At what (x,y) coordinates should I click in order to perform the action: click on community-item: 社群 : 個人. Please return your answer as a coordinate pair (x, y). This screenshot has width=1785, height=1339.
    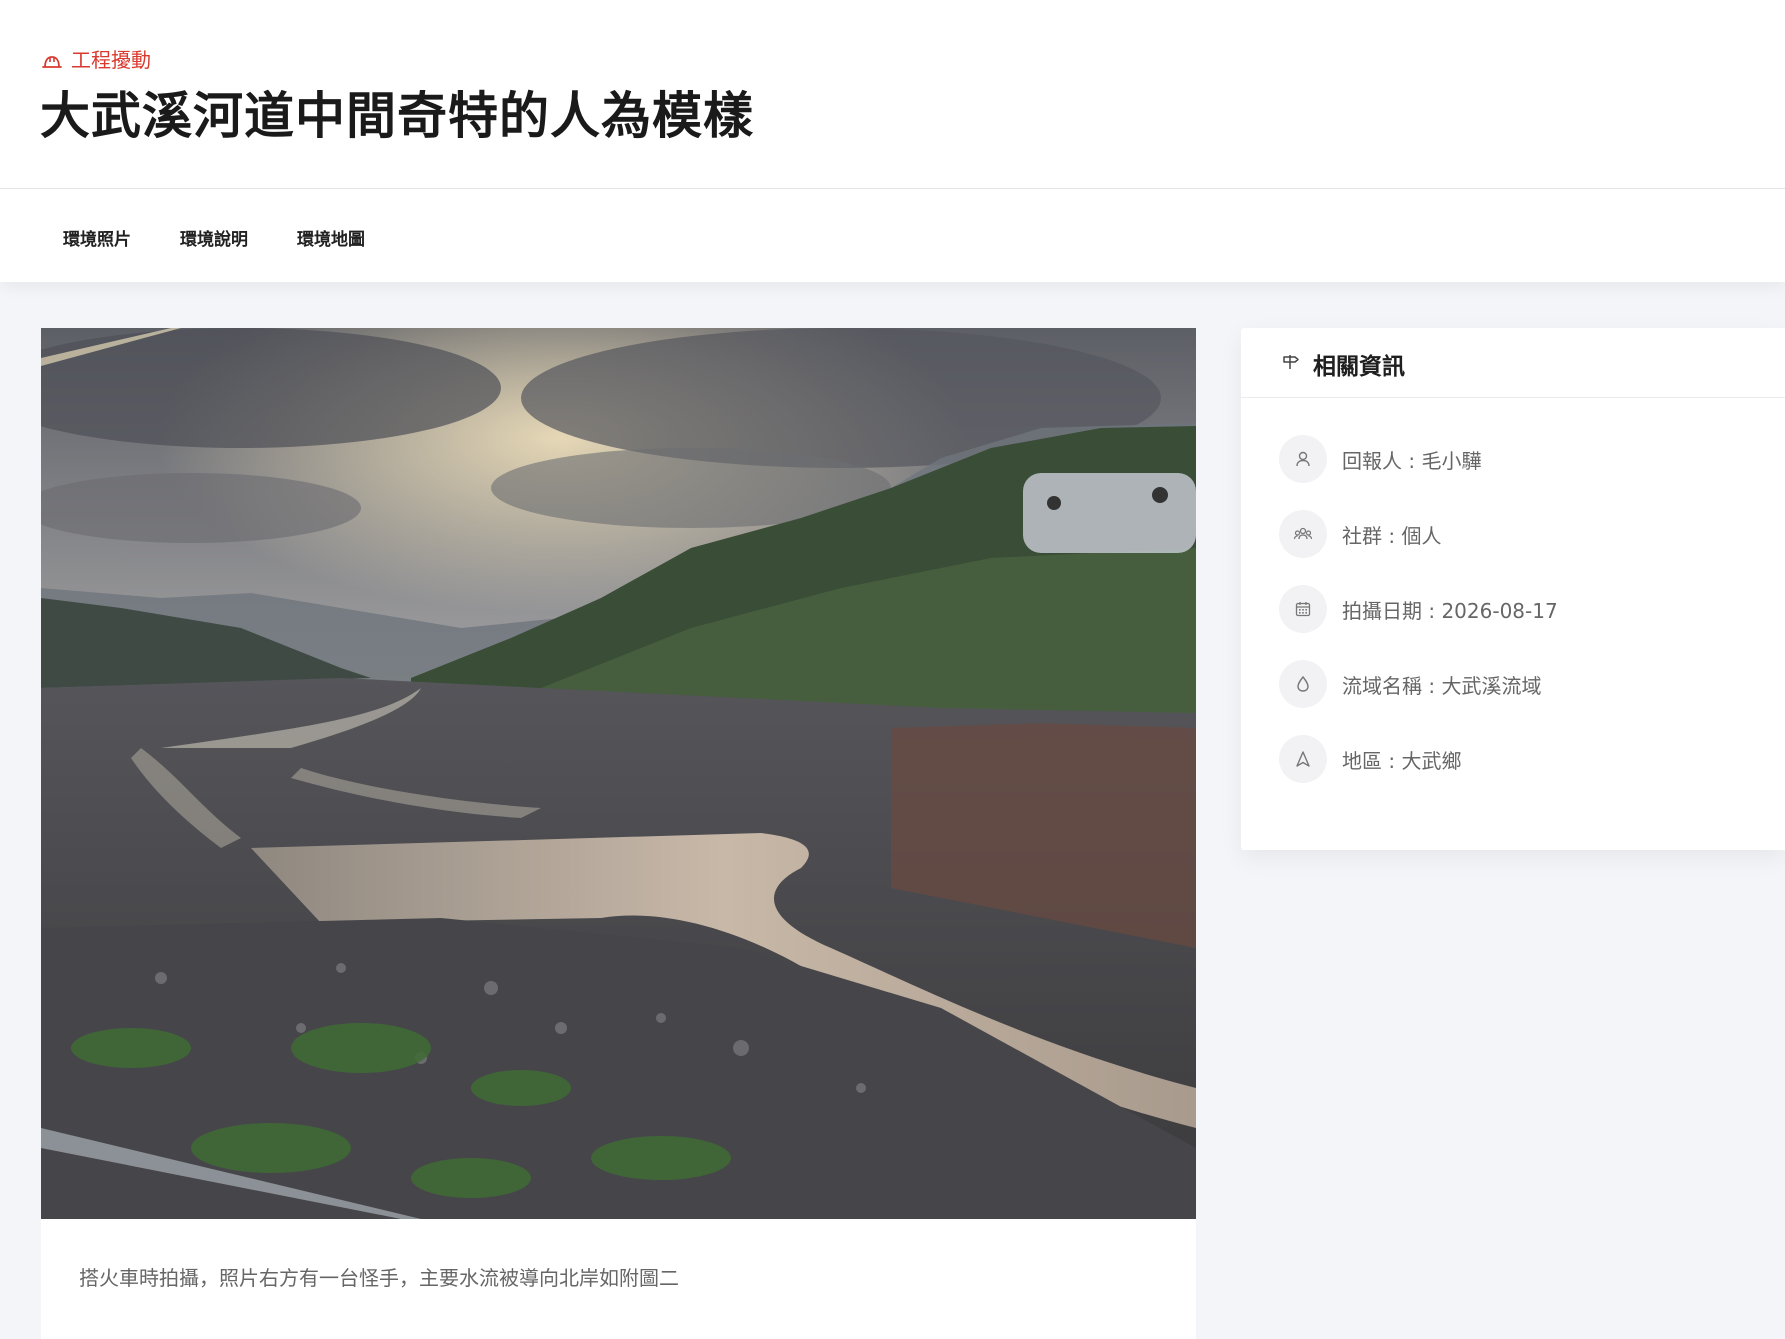
    Looking at the image, I should click on (1360, 534).